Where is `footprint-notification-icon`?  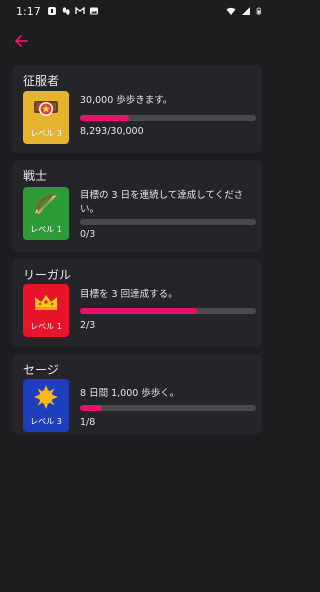 footprint-notification-icon is located at coordinates (66, 11).